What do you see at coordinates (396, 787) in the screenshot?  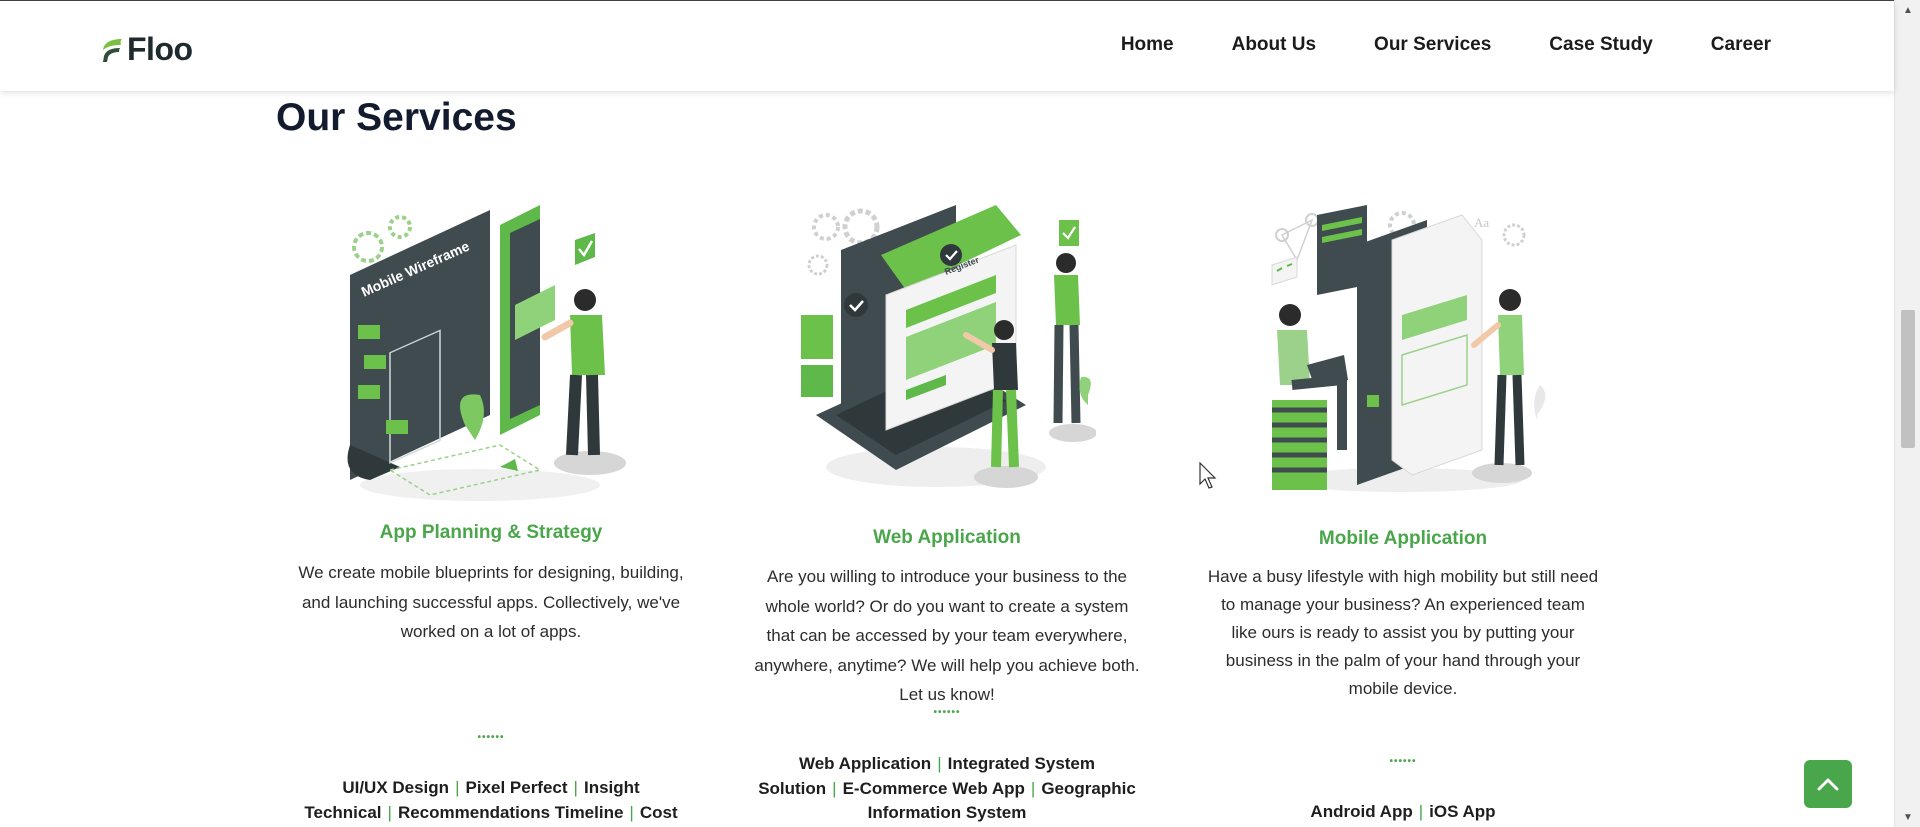 I see `tag: UI/UX Design` at bounding box center [396, 787].